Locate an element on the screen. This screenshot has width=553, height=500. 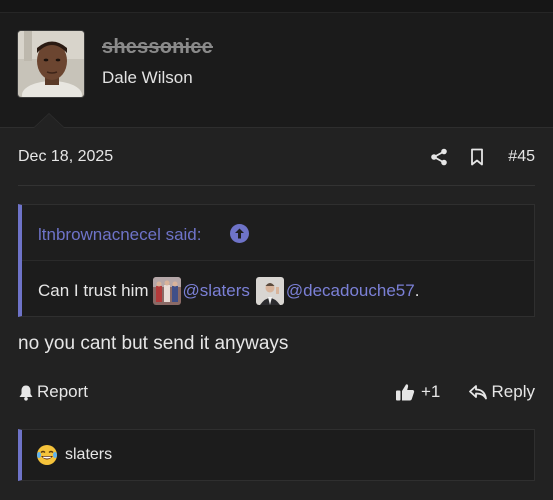
mention-link: @slaters is located at coordinates (216, 291).